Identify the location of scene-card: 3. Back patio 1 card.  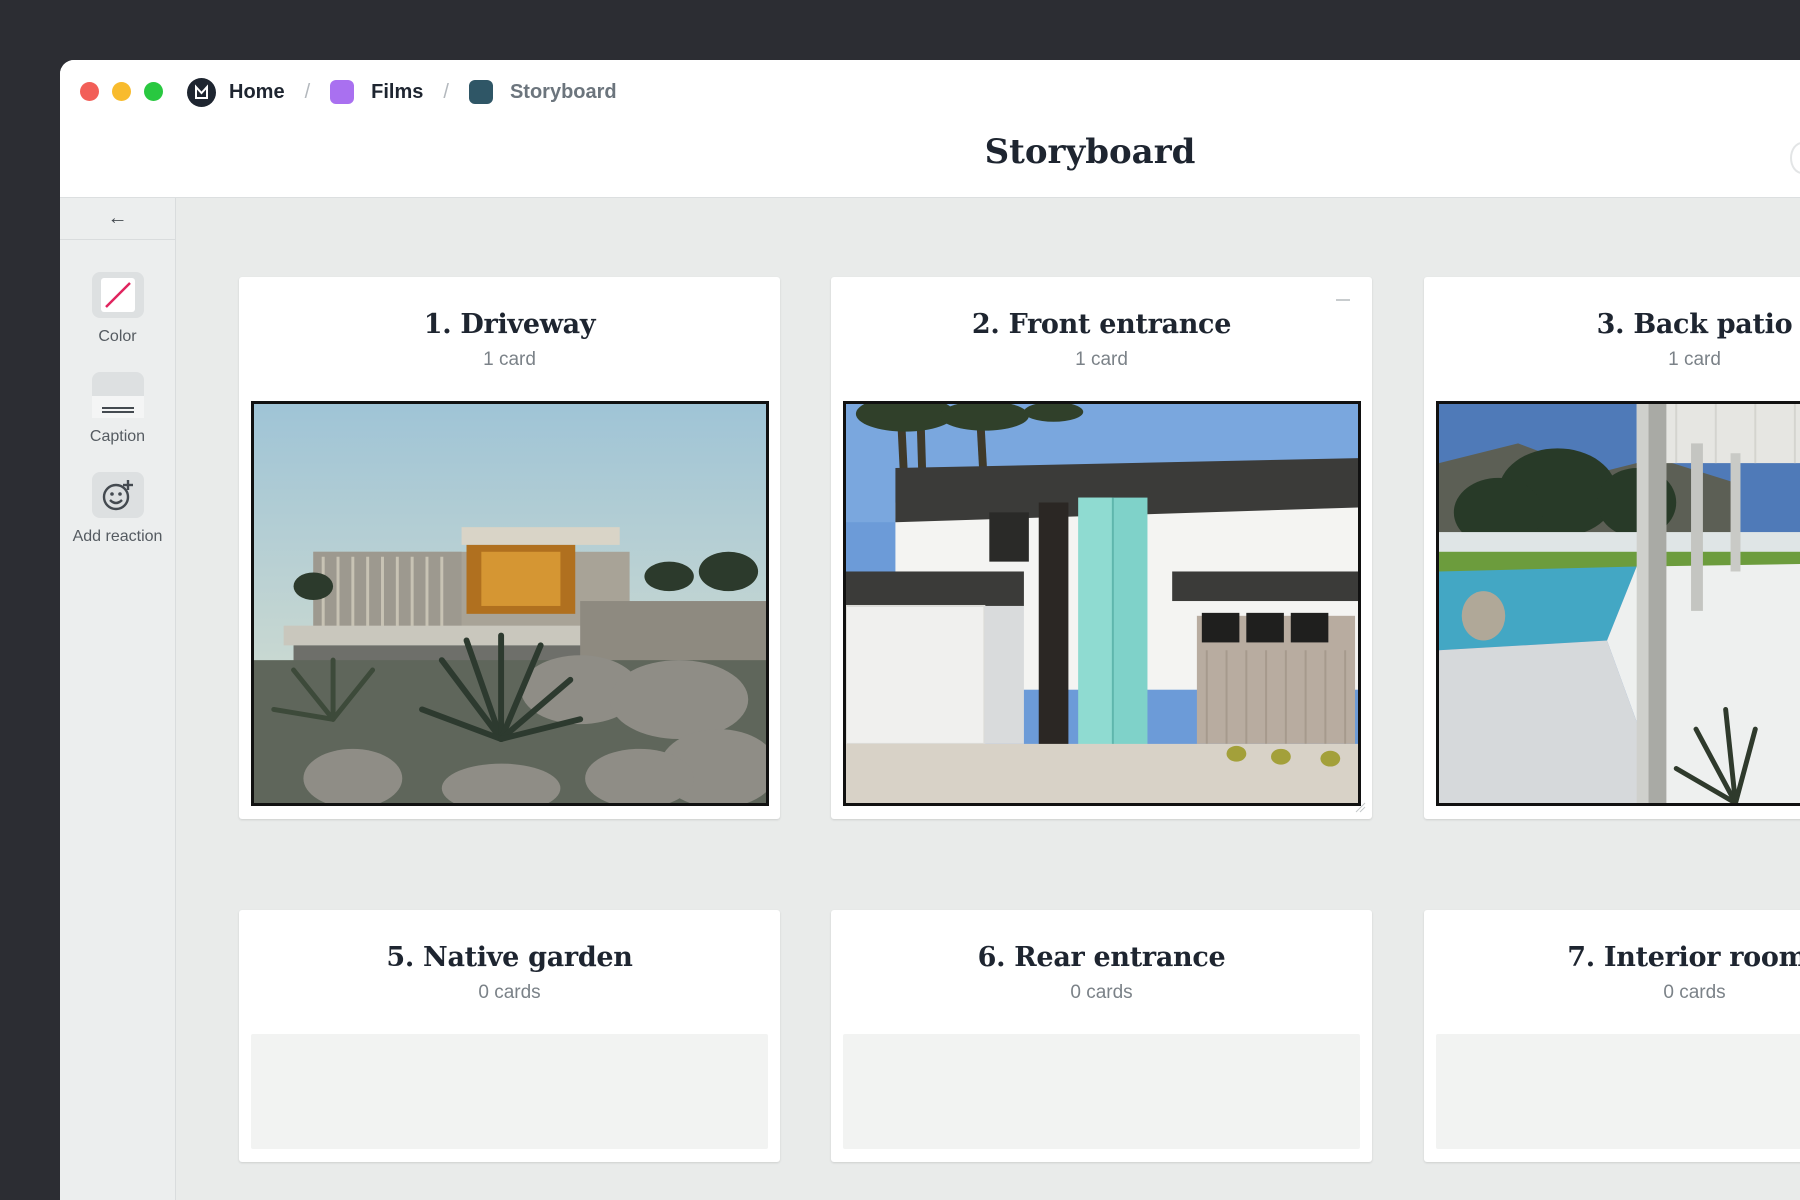
(1612, 548).